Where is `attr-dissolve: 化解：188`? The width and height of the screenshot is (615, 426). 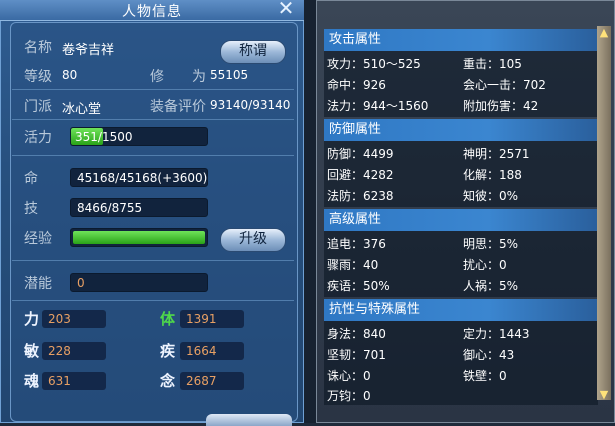
attr-dissolve: 化解：188 is located at coordinates (492, 175).